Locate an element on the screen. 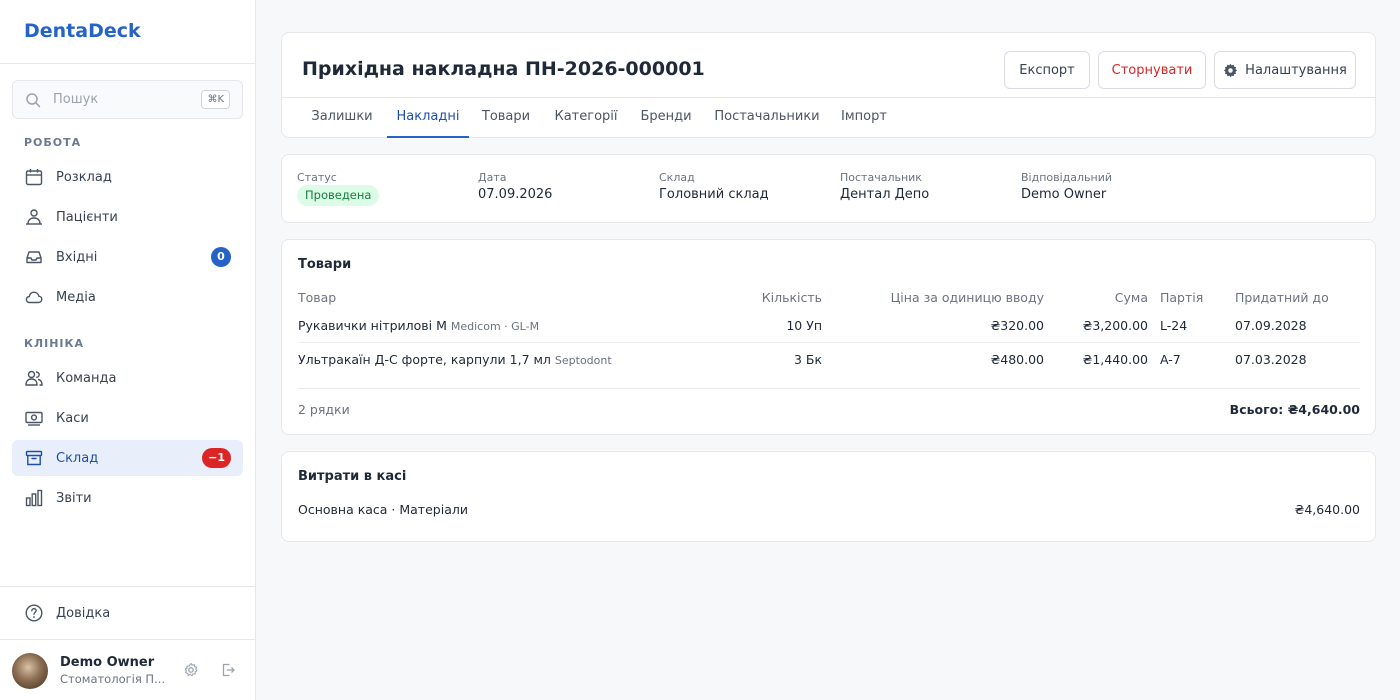 The width and height of the screenshot is (1400, 700). date-label: Дата is located at coordinates (492, 177).